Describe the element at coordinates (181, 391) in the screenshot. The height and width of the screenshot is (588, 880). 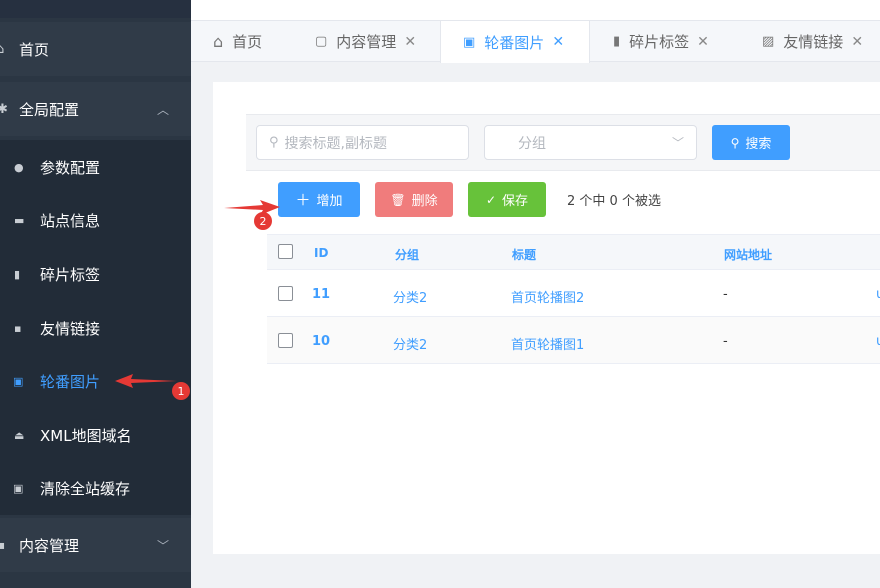
I see `annotation-badge-1: 1` at that location.